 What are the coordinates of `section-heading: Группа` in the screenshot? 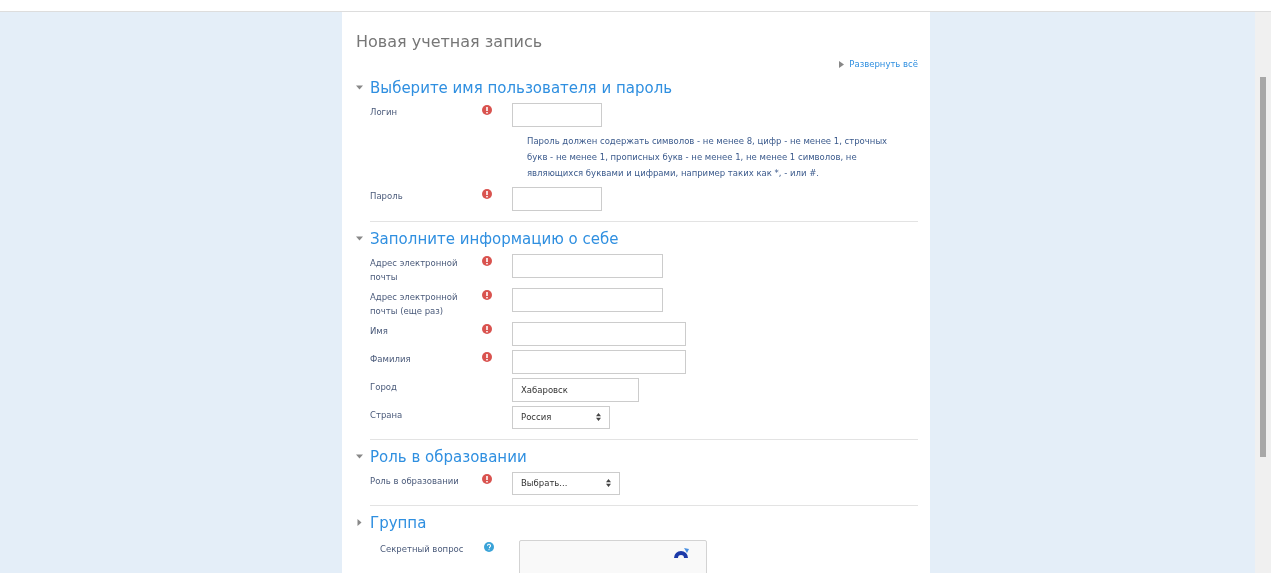 It's located at (398, 522).